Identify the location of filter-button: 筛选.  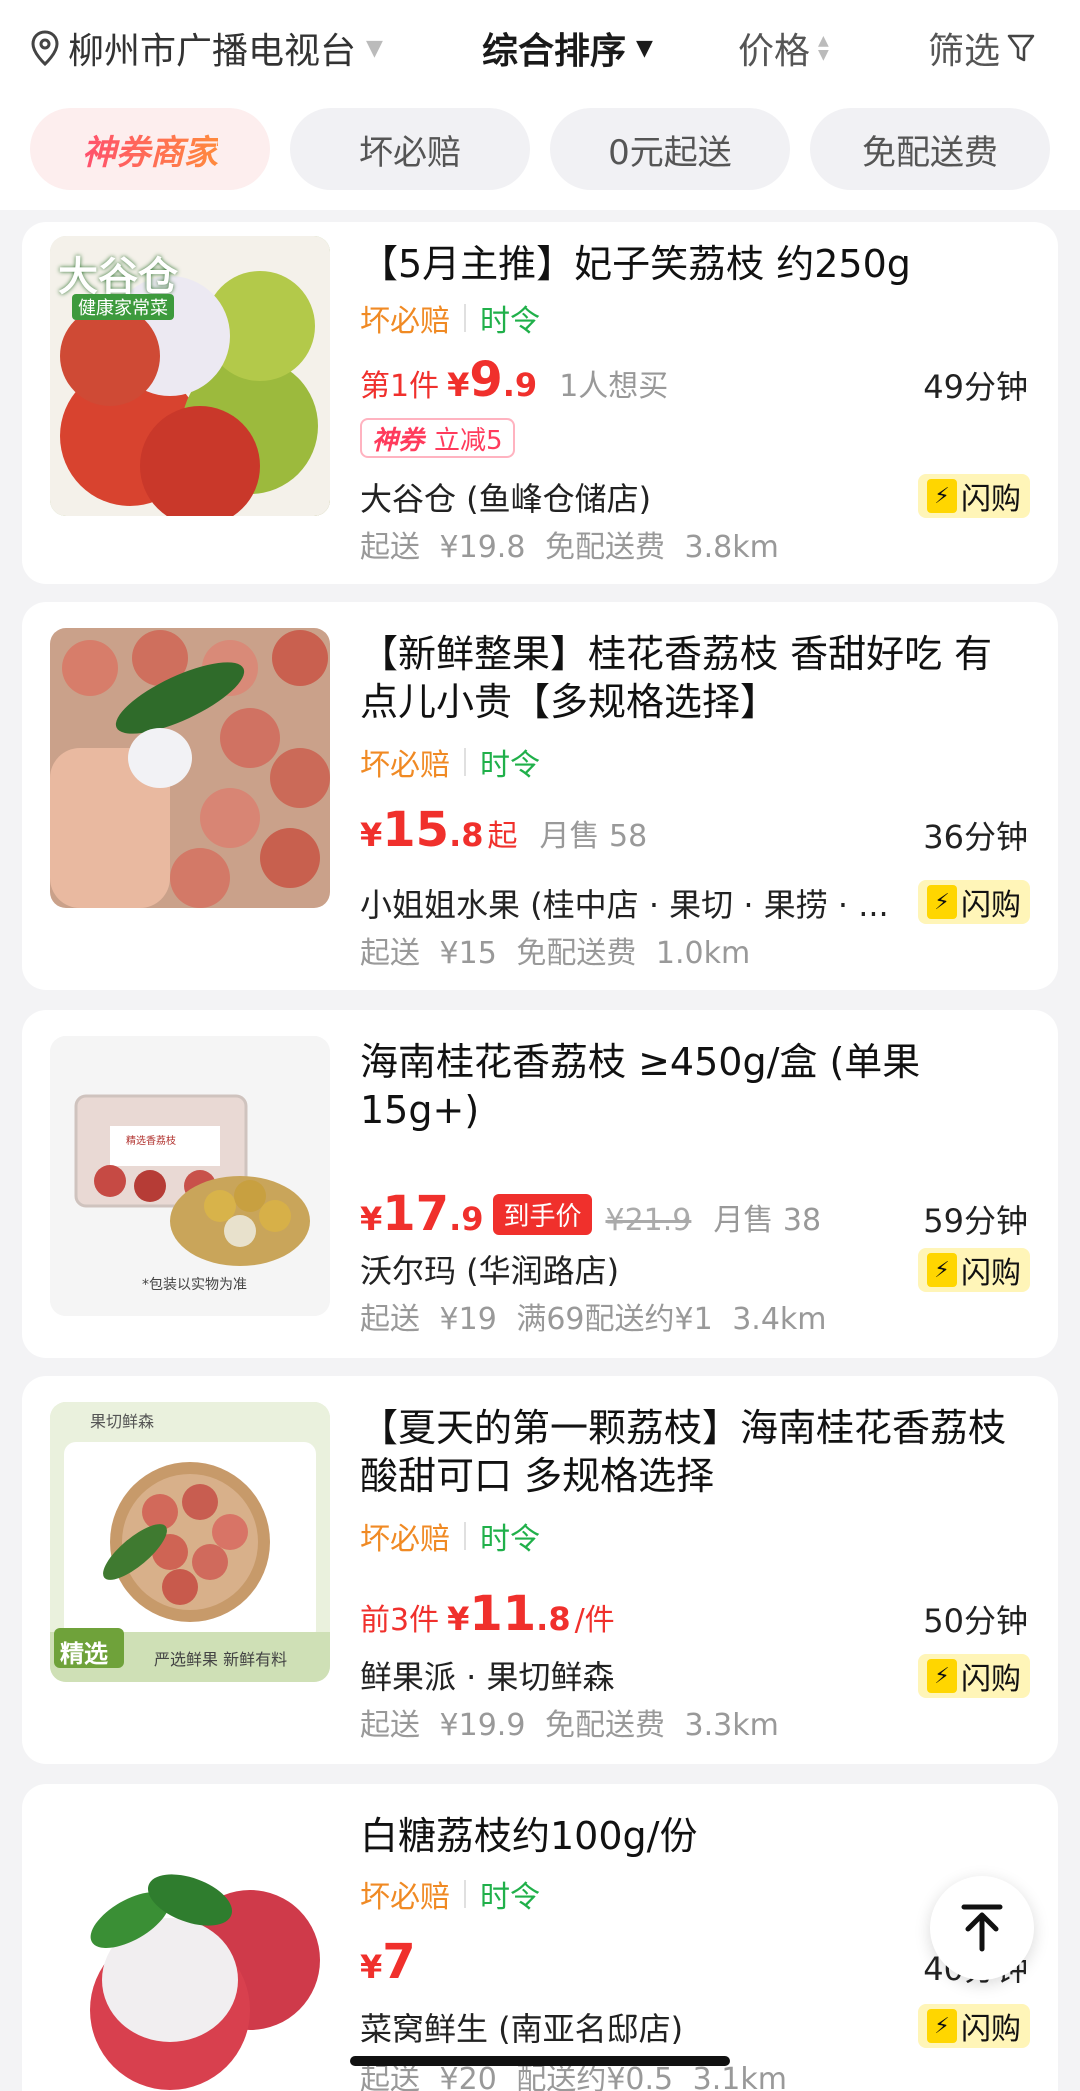
(982, 48).